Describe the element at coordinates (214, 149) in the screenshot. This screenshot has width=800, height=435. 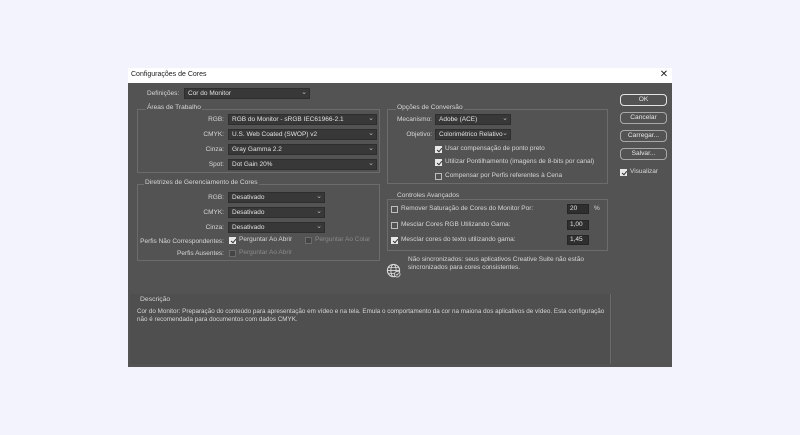
I see `ws-gray-label: Cinza:` at that location.